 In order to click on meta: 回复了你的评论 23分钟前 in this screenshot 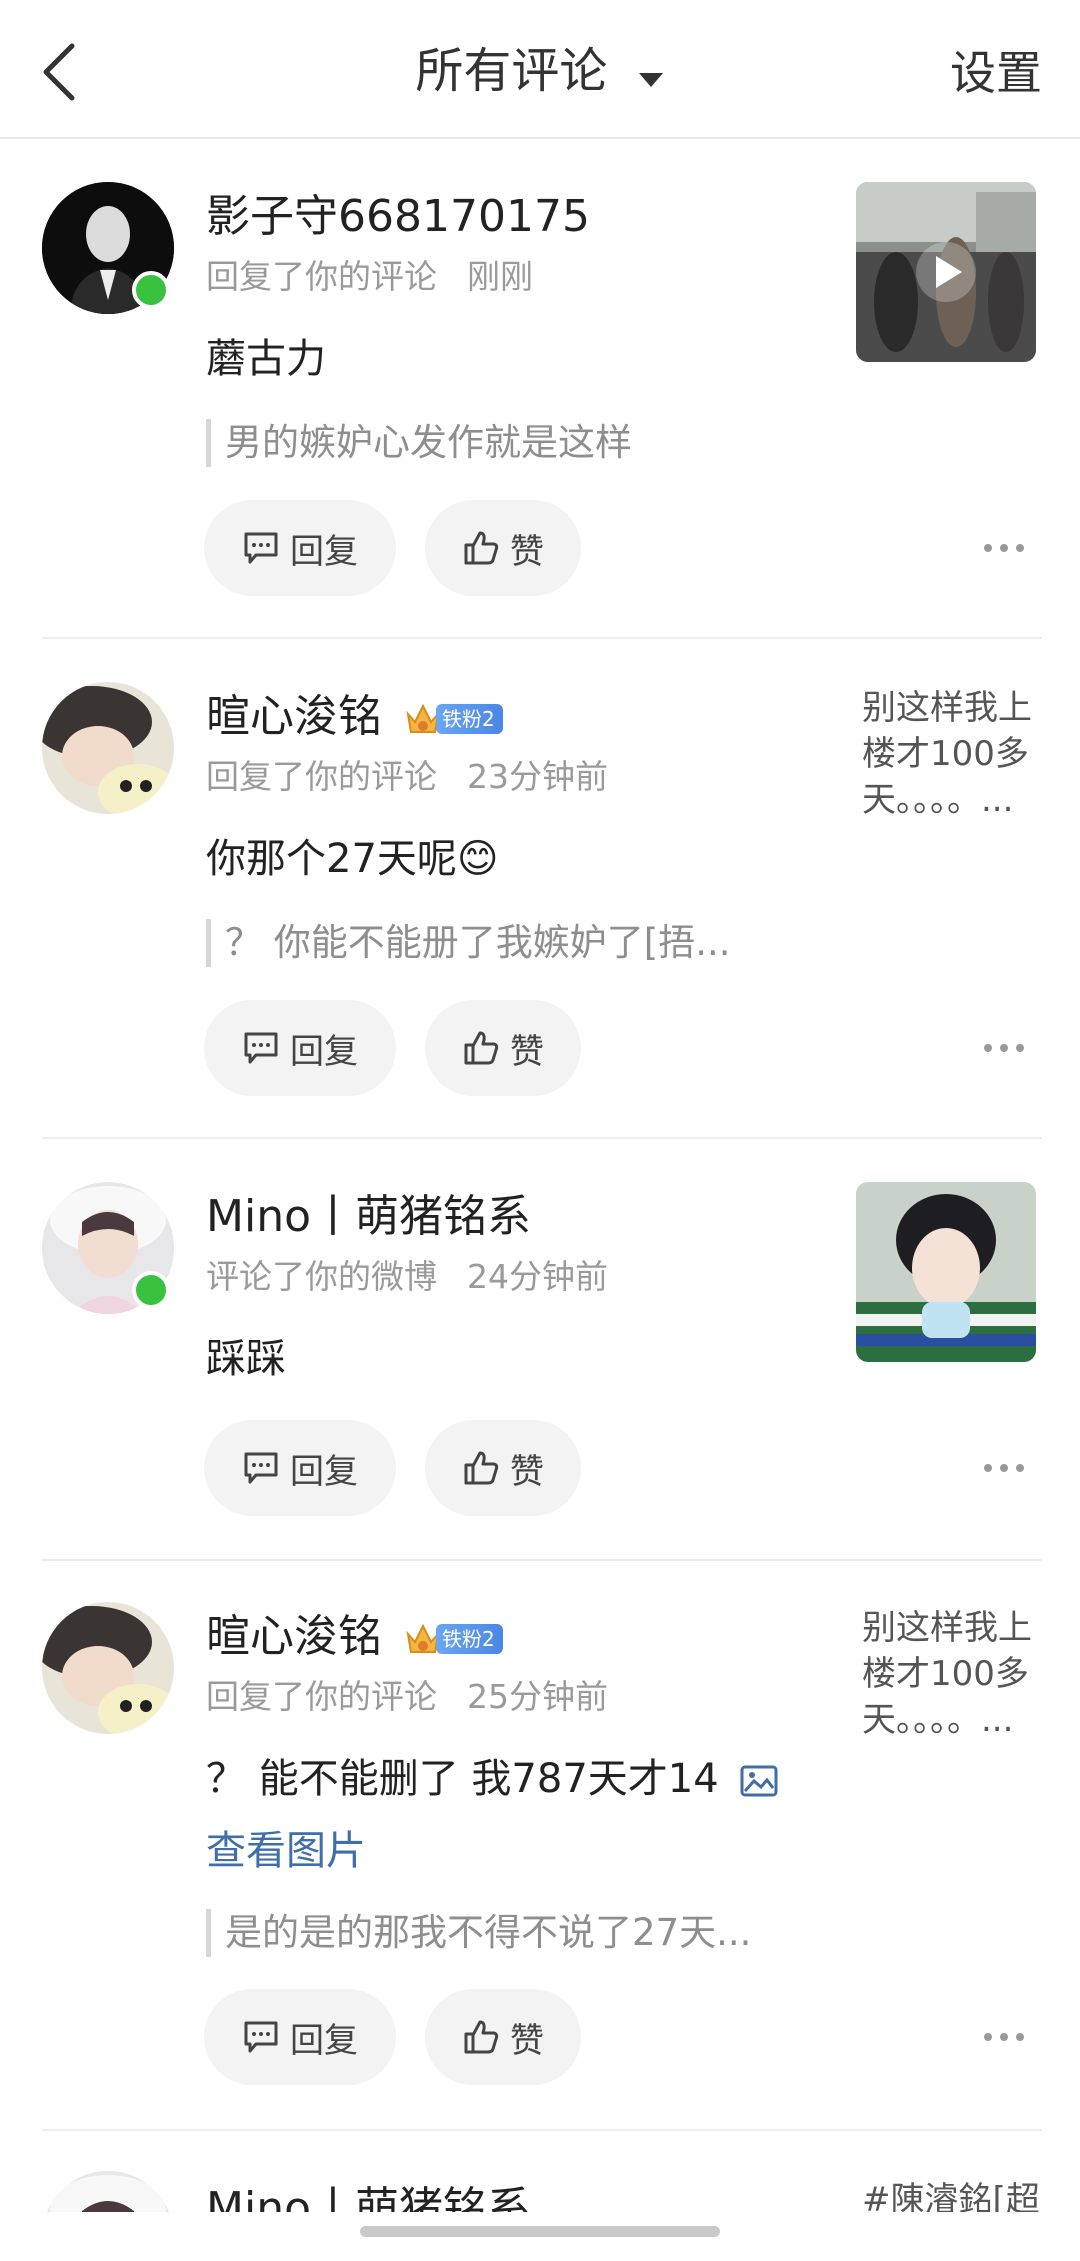, I will do `click(407, 777)`.